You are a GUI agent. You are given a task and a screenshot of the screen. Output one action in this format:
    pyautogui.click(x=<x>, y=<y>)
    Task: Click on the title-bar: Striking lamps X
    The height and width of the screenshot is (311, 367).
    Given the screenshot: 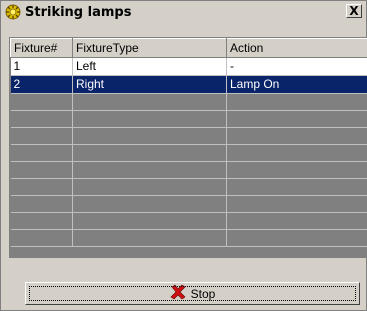 What is the action you would take?
    pyautogui.click(x=183, y=12)
    